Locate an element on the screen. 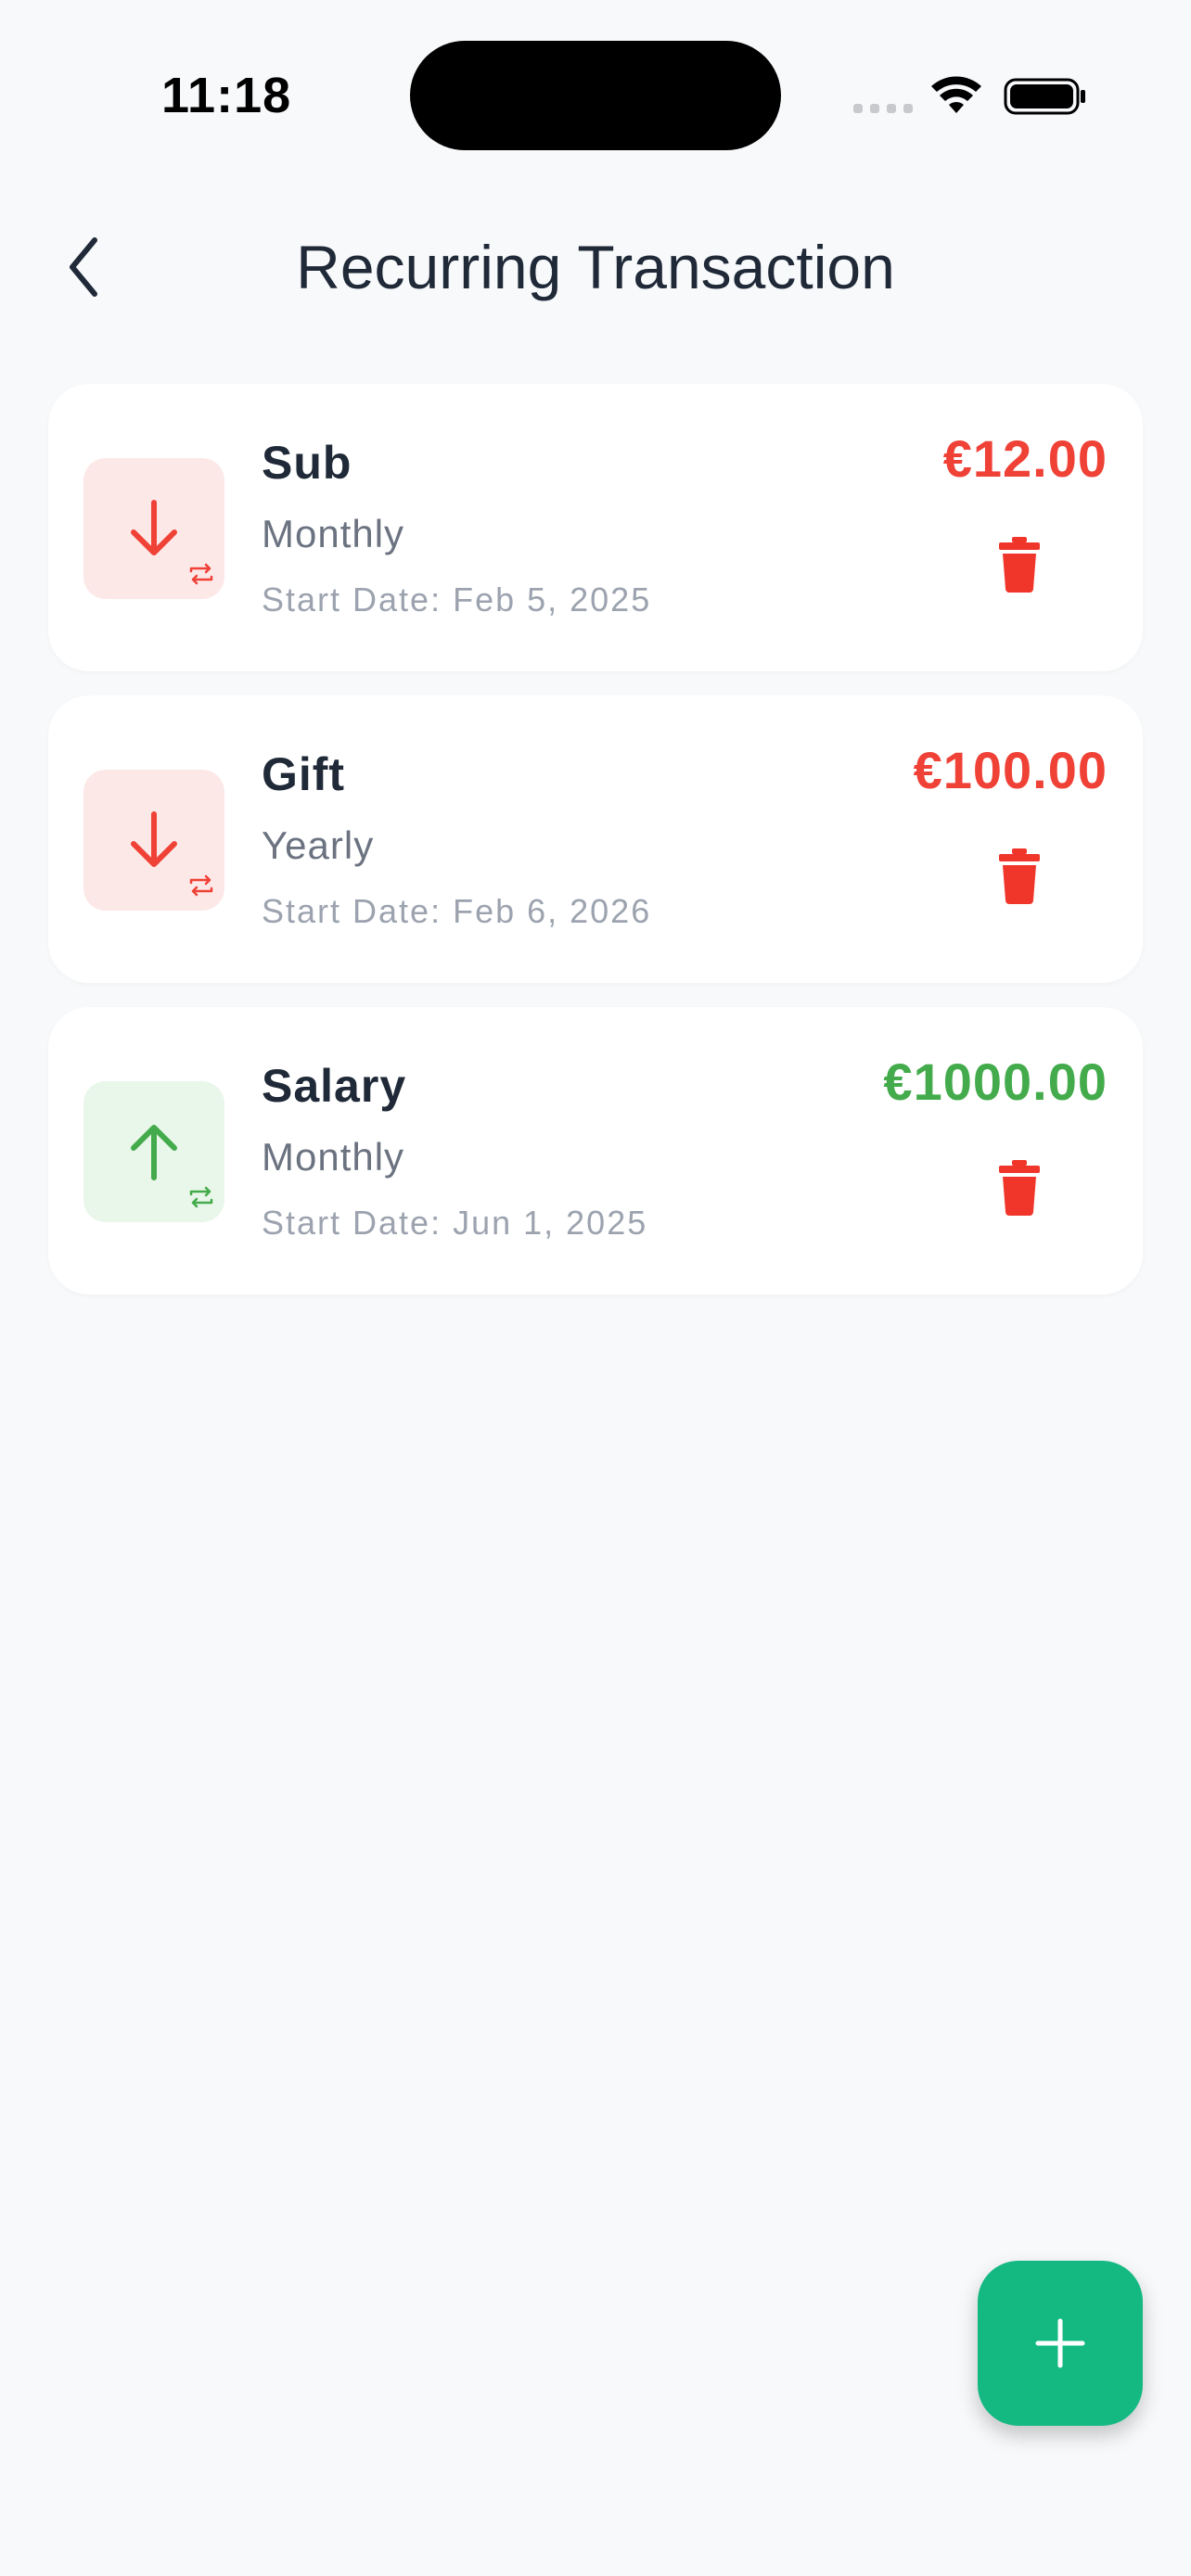  status-time: 11:18 is located at coordinates (226, 95).